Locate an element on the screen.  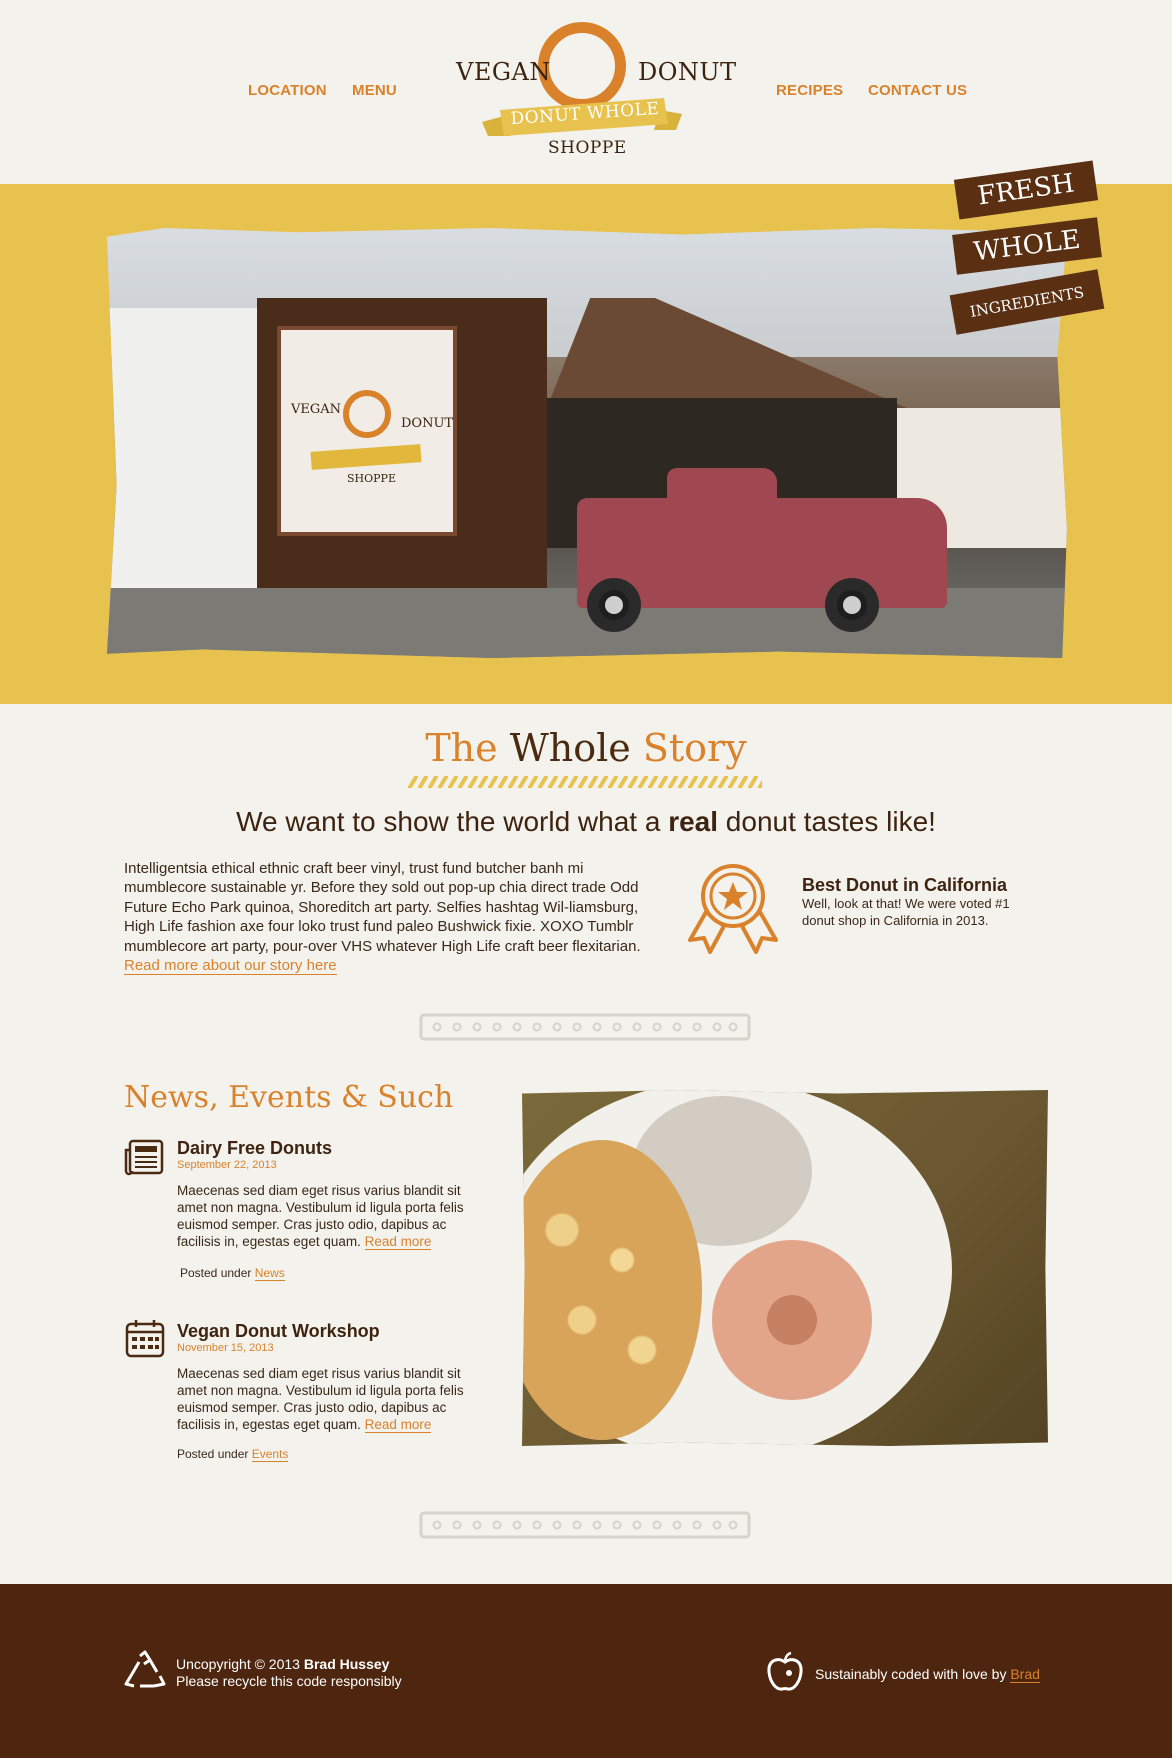
logo-vegan: VEGAN is located at coordinates (503, 72).